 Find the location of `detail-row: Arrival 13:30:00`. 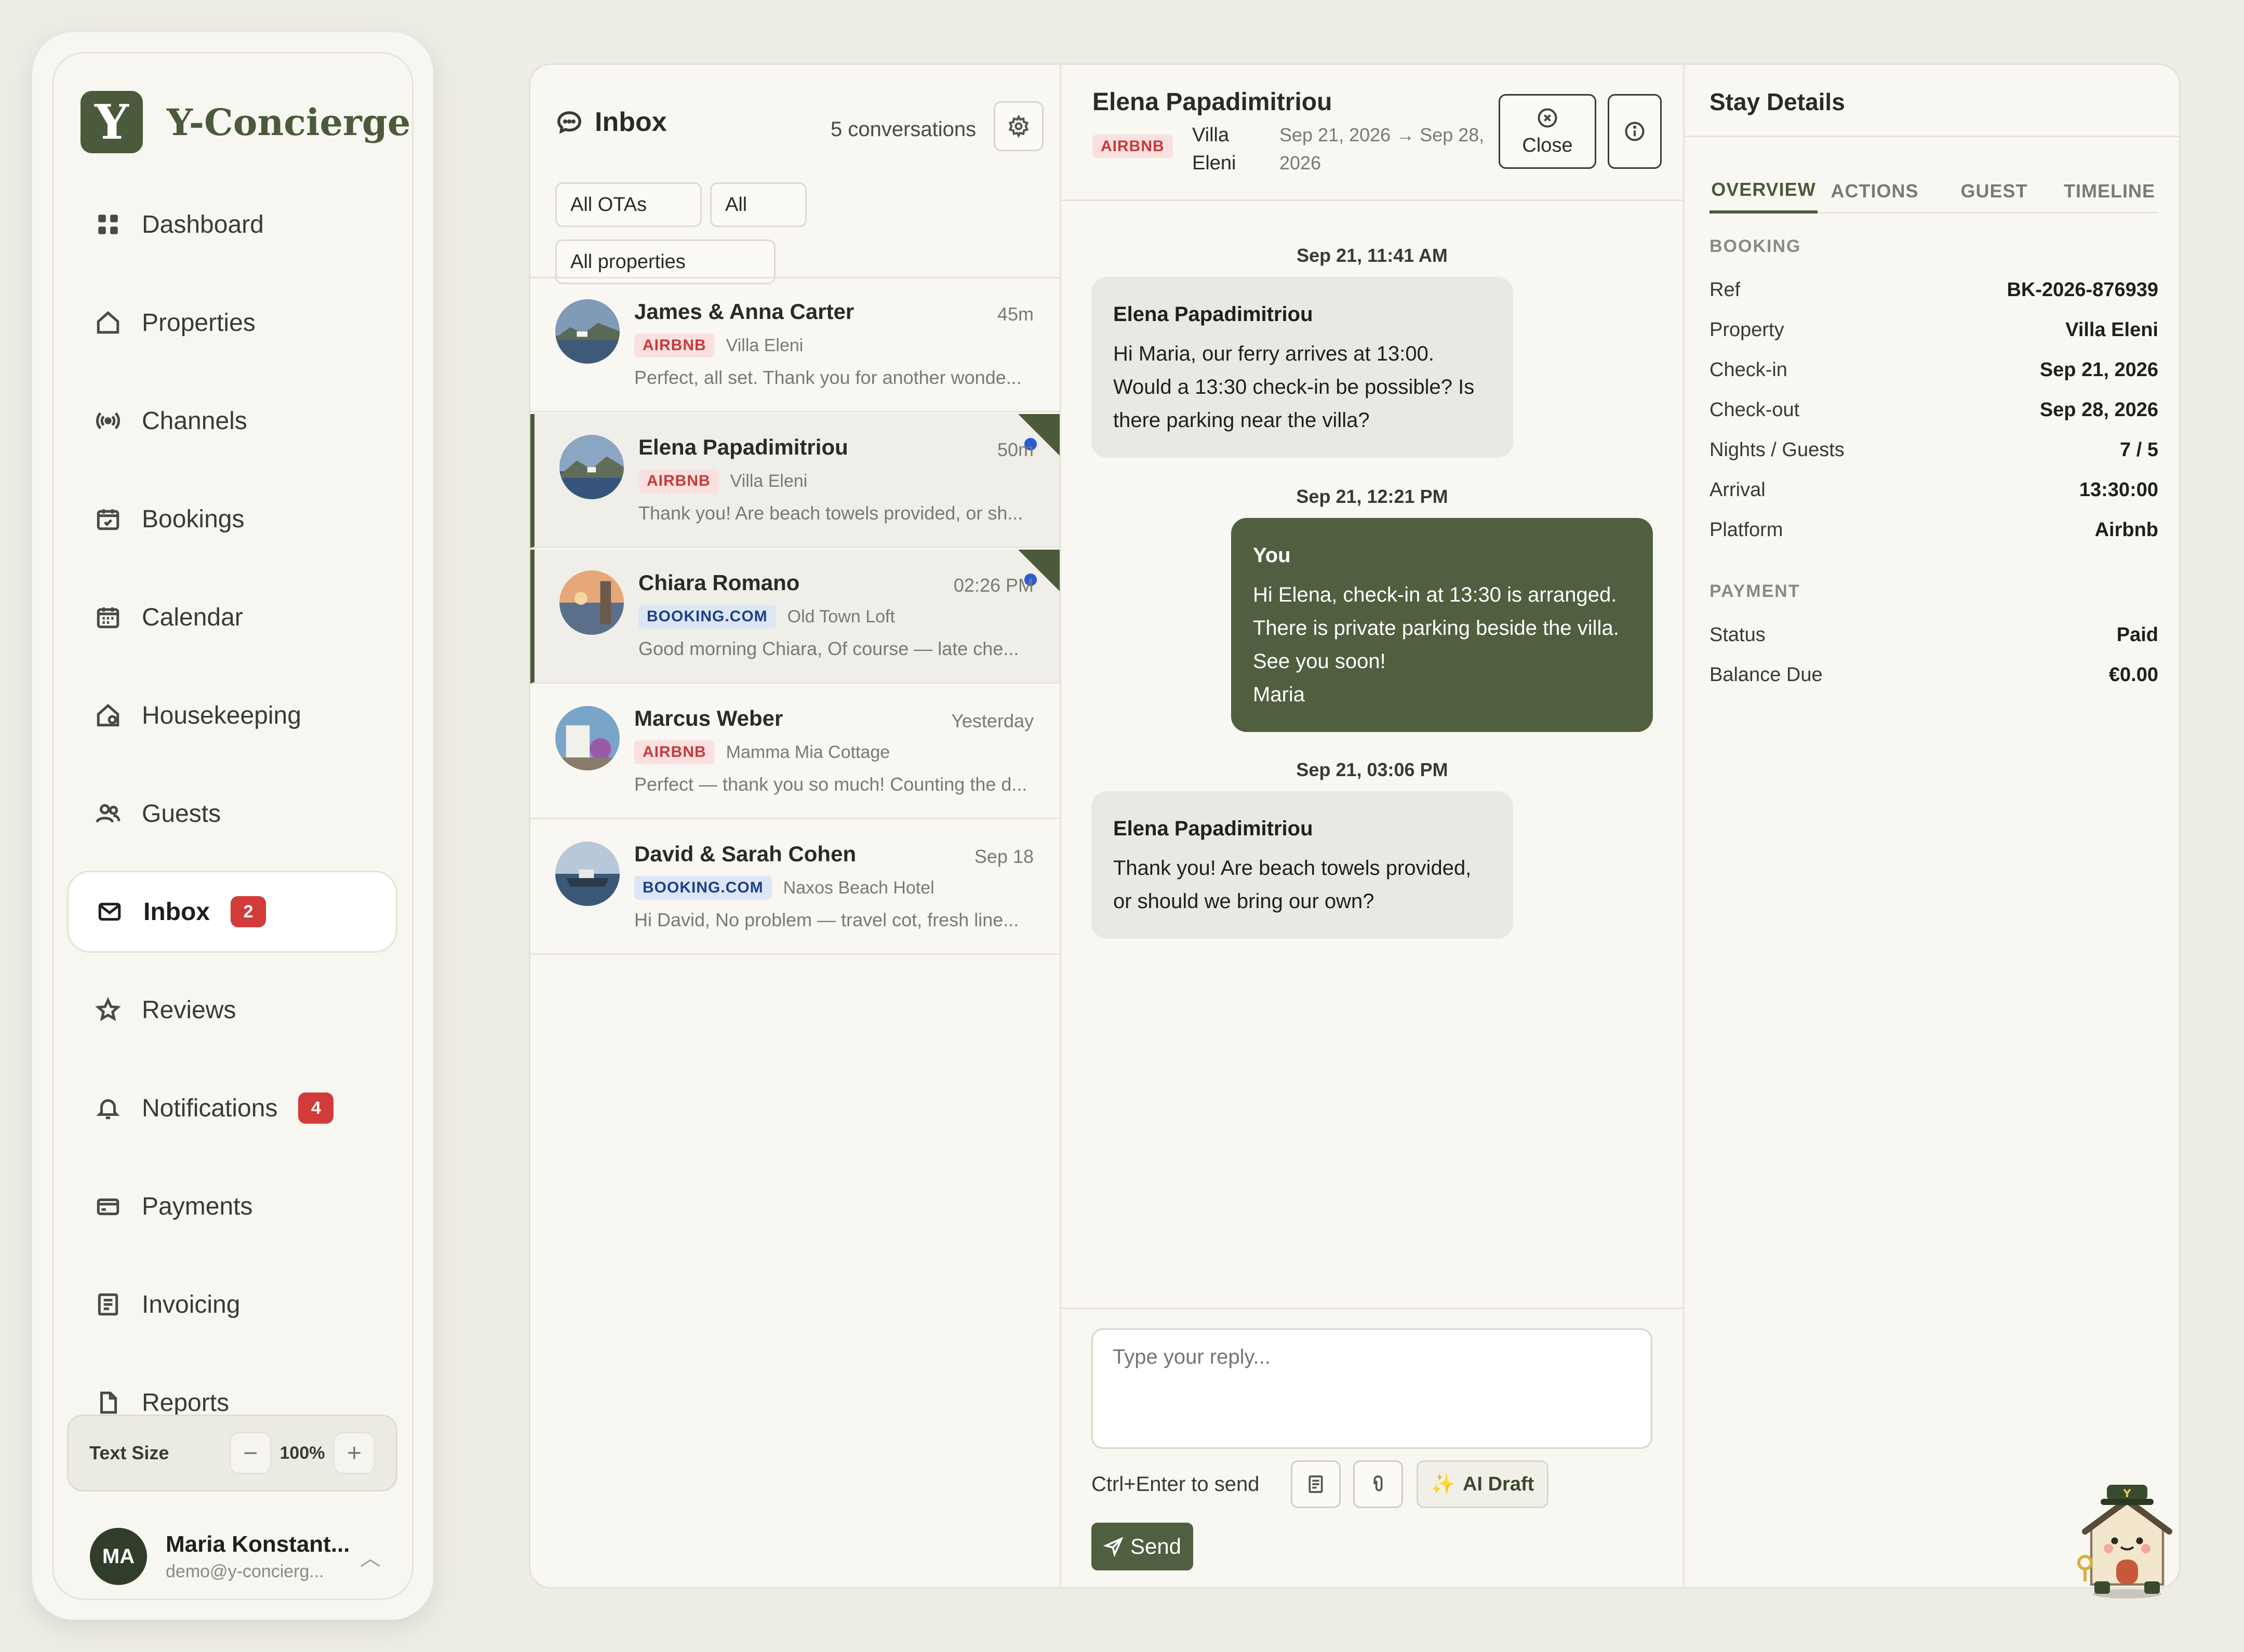

detail-row: Arrival 13:30:00 is located at coordinates (1933, 490).